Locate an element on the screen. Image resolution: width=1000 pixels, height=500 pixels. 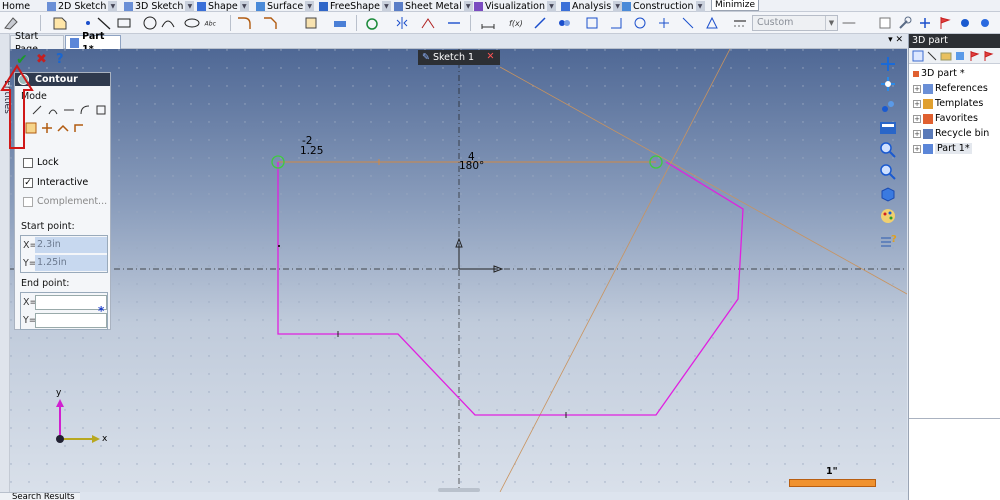
line-style-icon is located at coordinates (740, 23).